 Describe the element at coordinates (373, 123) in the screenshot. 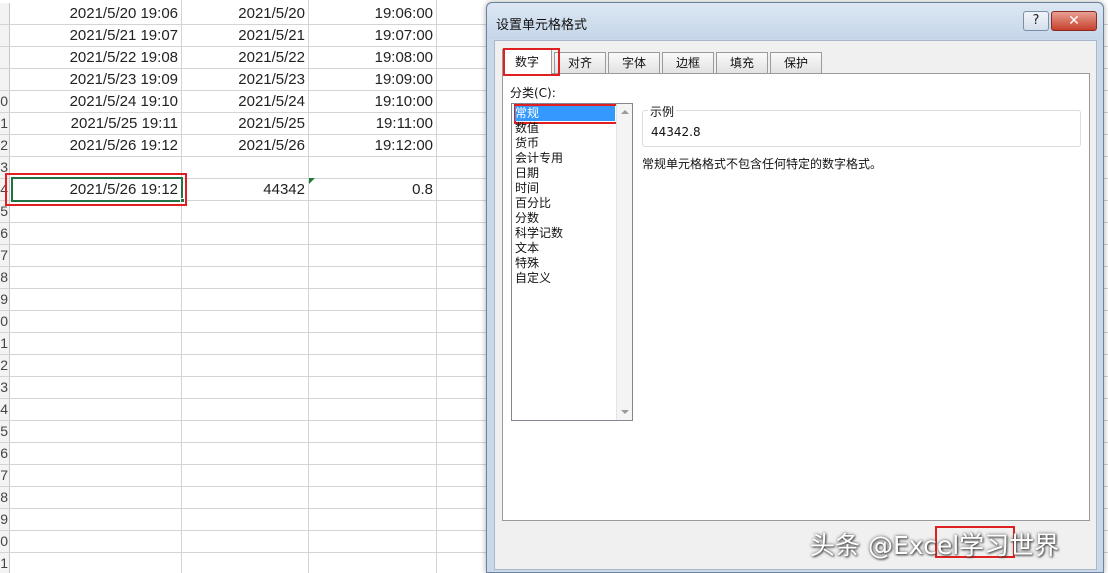

I see `cell-time: 19:11:00` at that location.